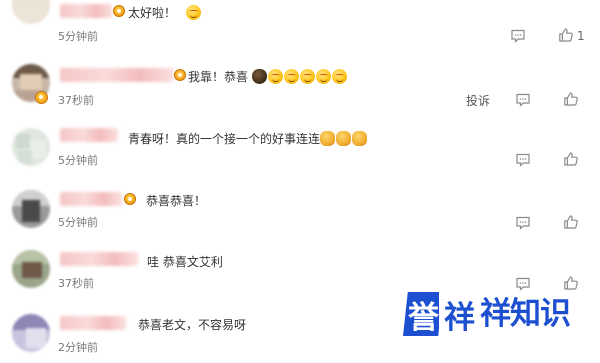  I want to click on comment-label: 恭喜老文，不容易呀, so click(192, 325).